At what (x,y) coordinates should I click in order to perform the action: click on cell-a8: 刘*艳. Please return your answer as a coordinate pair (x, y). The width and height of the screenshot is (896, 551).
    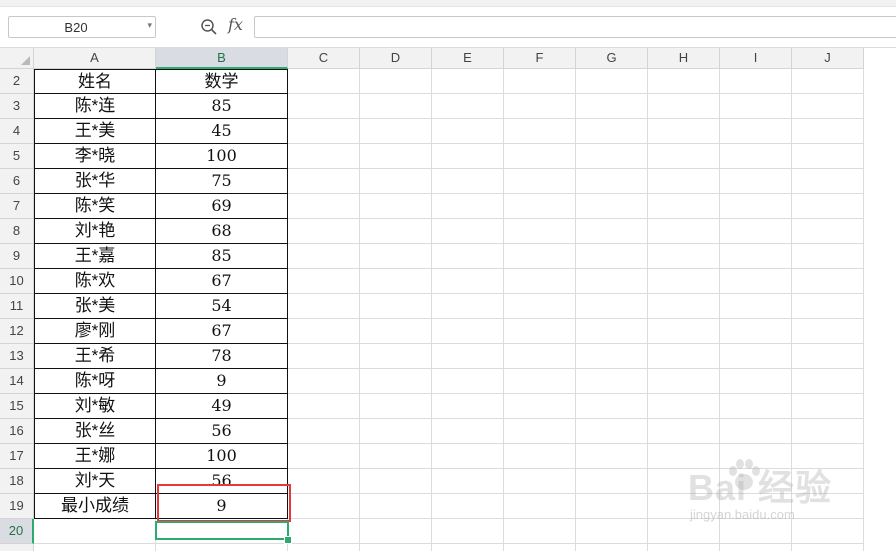
    Looking at the image, I should click on (95, 231).